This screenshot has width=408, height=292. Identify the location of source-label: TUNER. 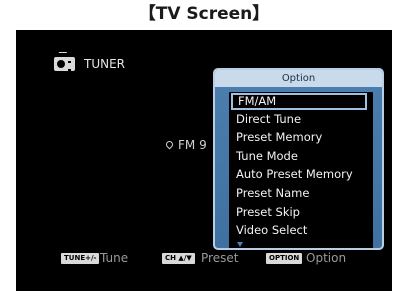
(105, 64).